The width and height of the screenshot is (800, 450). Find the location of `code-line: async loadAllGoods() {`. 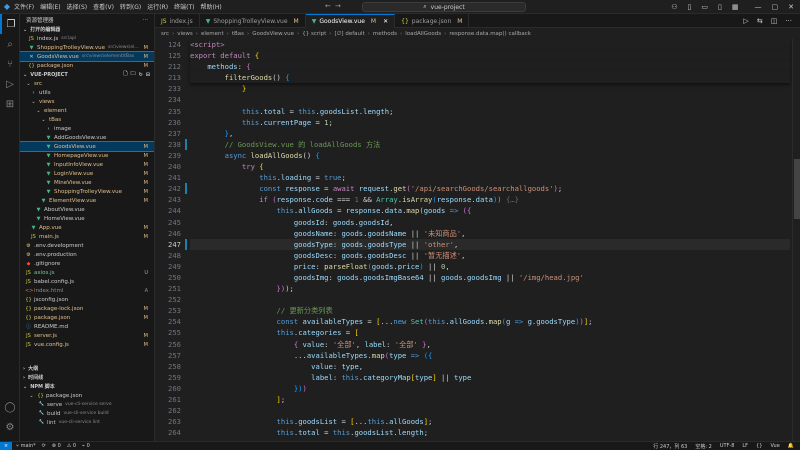

code-line: async loadAllGoods() { is located at coordinates (490, 155).